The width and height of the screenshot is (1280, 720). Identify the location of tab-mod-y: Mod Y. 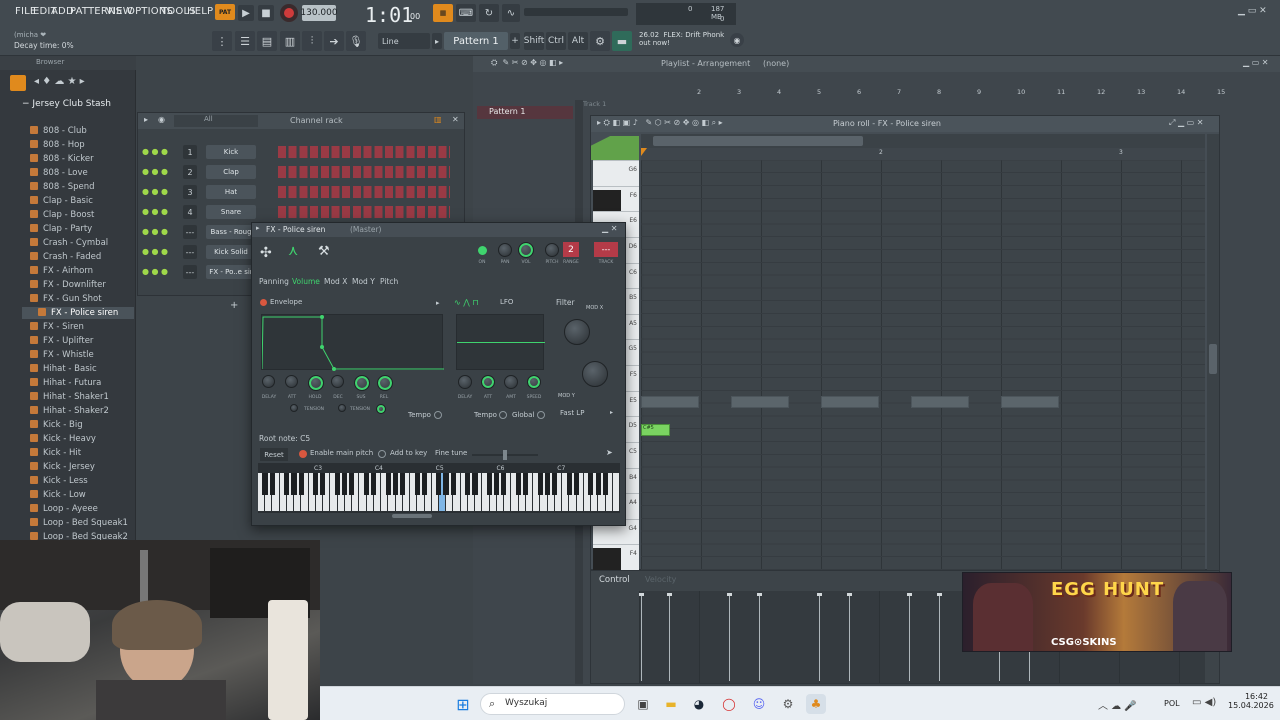
(363, 281).